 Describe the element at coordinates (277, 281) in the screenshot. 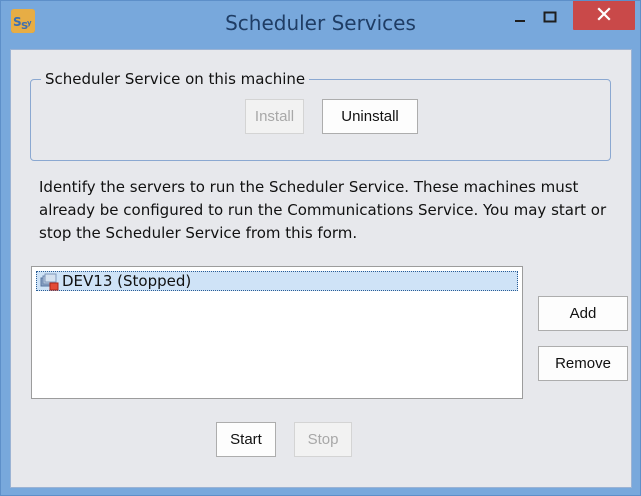

I see `server-list-item: DEV13 (Stopped)` at that location.